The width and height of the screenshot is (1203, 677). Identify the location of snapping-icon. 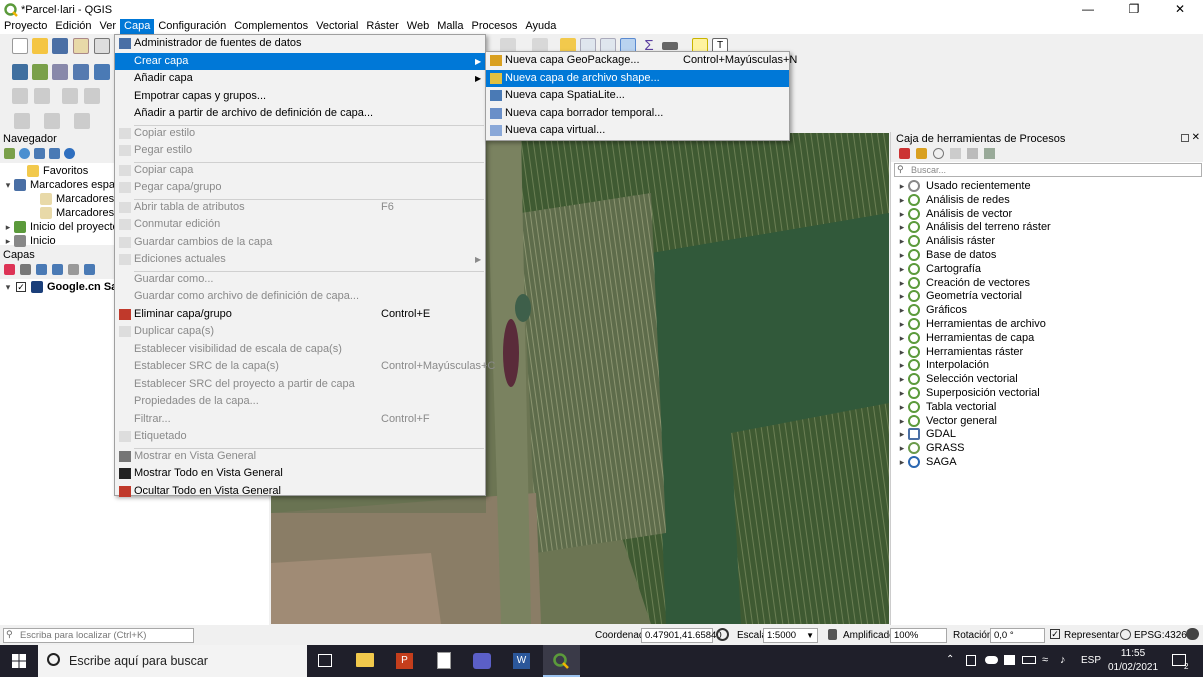
(70, 96).